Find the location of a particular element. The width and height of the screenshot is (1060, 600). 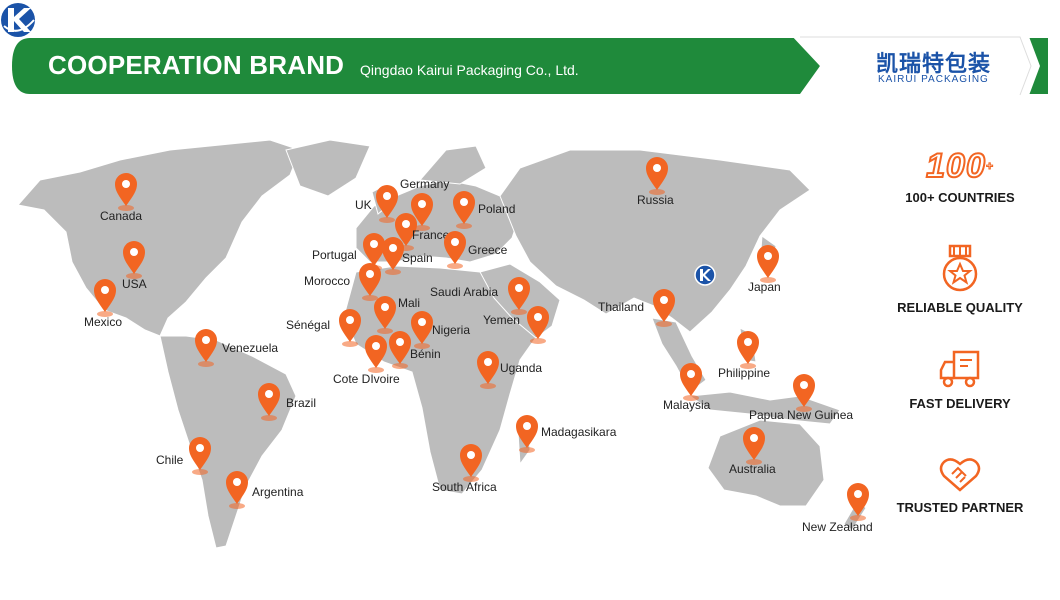

country-label-thailand: Thailand is located at coordinates (621, 307).